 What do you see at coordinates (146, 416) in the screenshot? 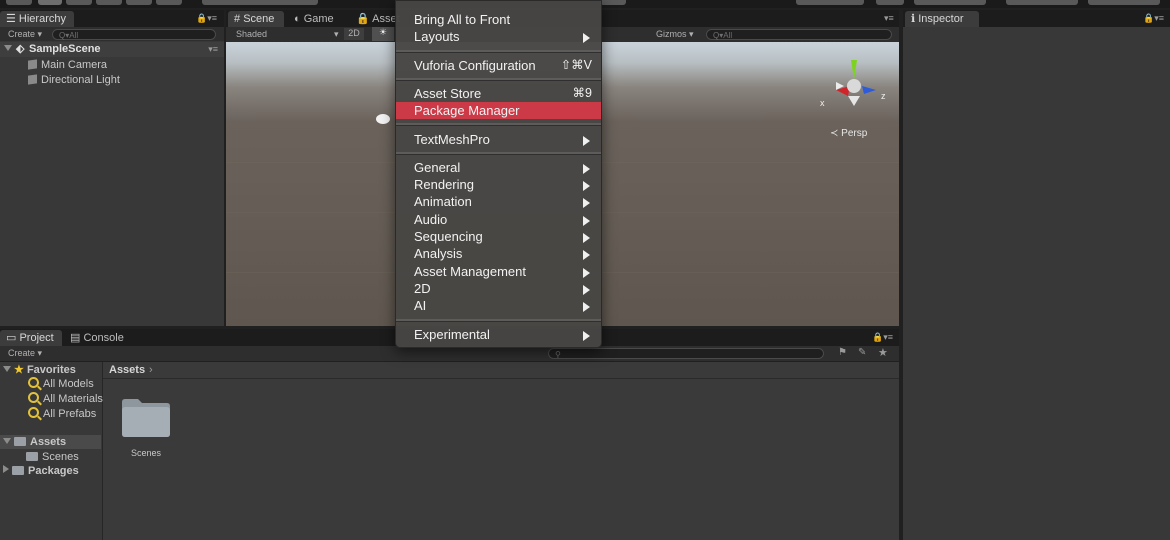
I see `scenes-folder-tile` at bounding box center [146, 416].